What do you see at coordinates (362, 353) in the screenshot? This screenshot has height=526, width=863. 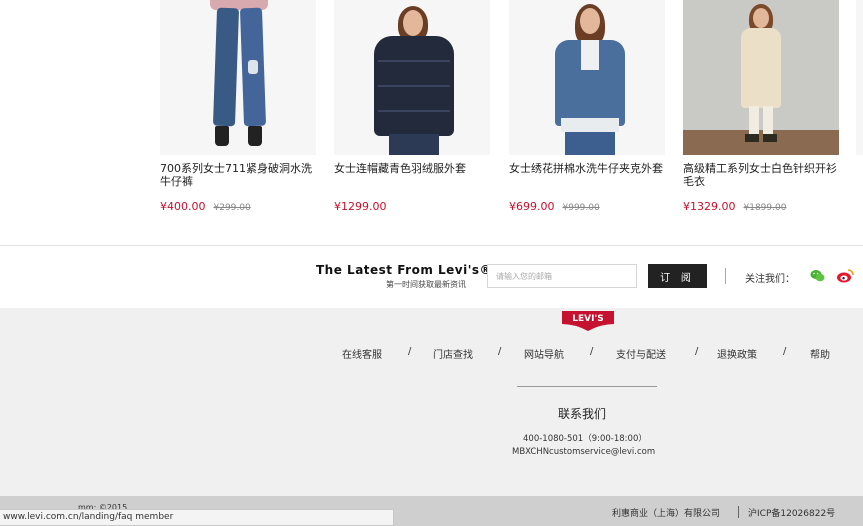 I see `footer-link-online-service: 在线客服` at bounding box center [362, 353].